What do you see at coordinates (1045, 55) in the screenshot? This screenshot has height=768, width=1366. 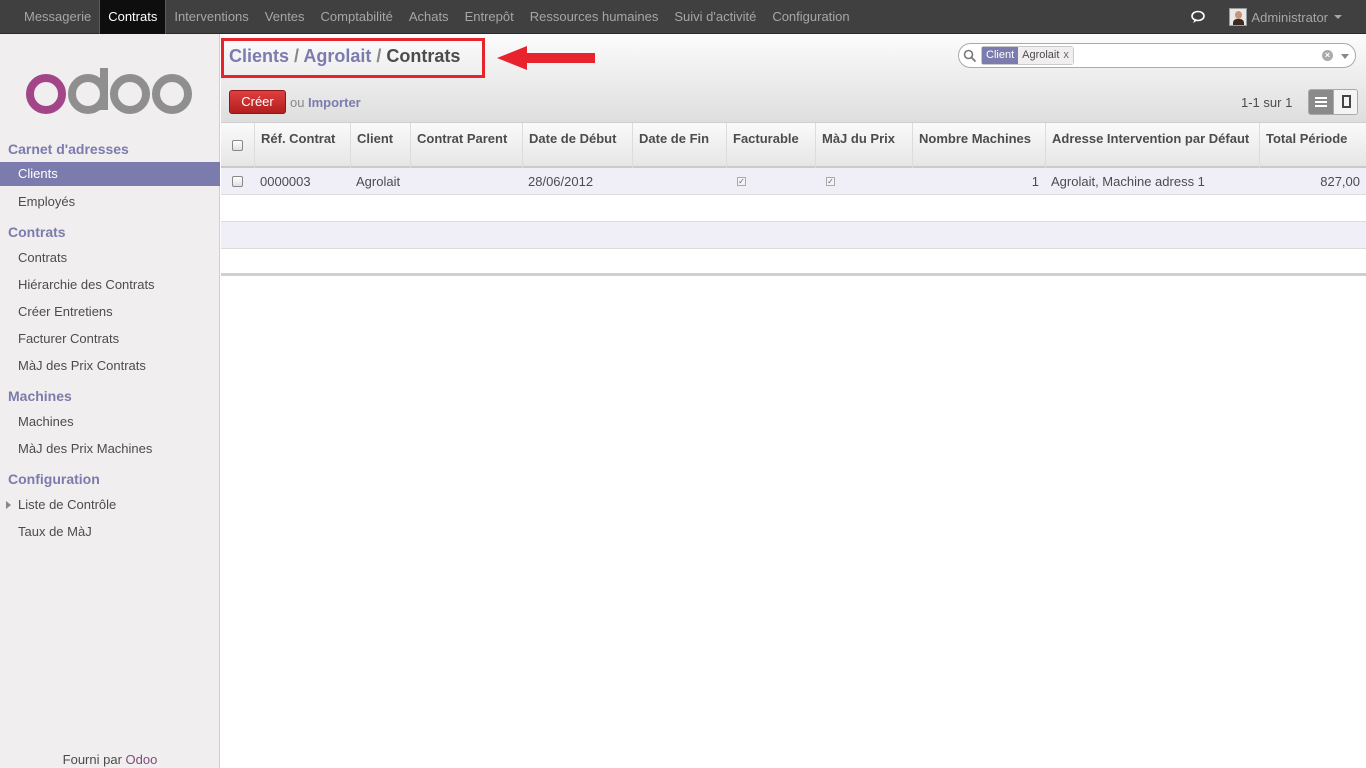 I see `facet-value: Agrolait x` at bounding box center [1045, 55].